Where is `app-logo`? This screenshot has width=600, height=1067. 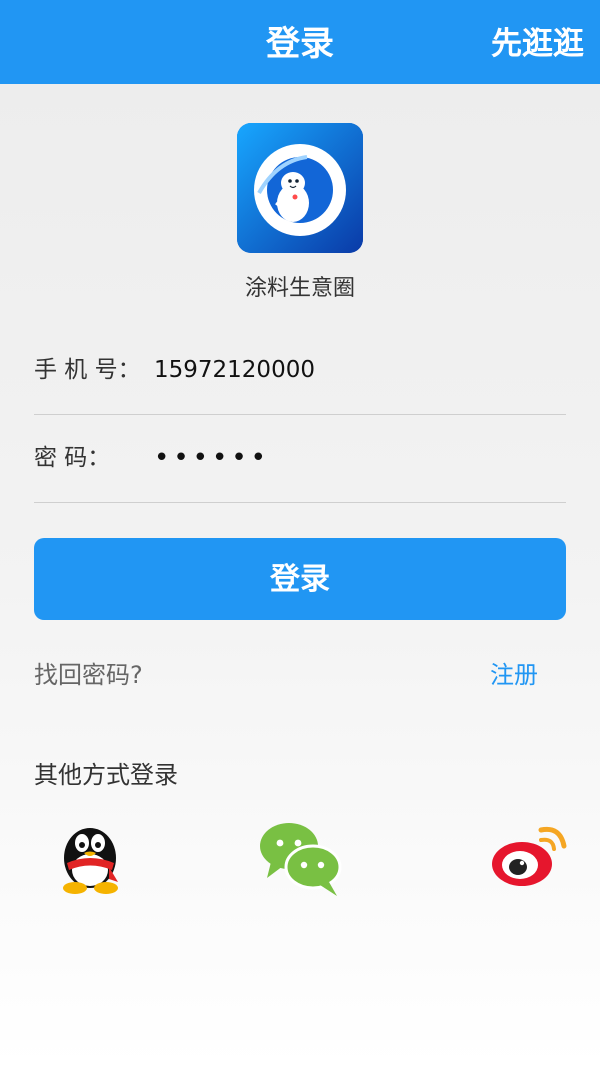
app-logo is located at coordinates (300, 188).